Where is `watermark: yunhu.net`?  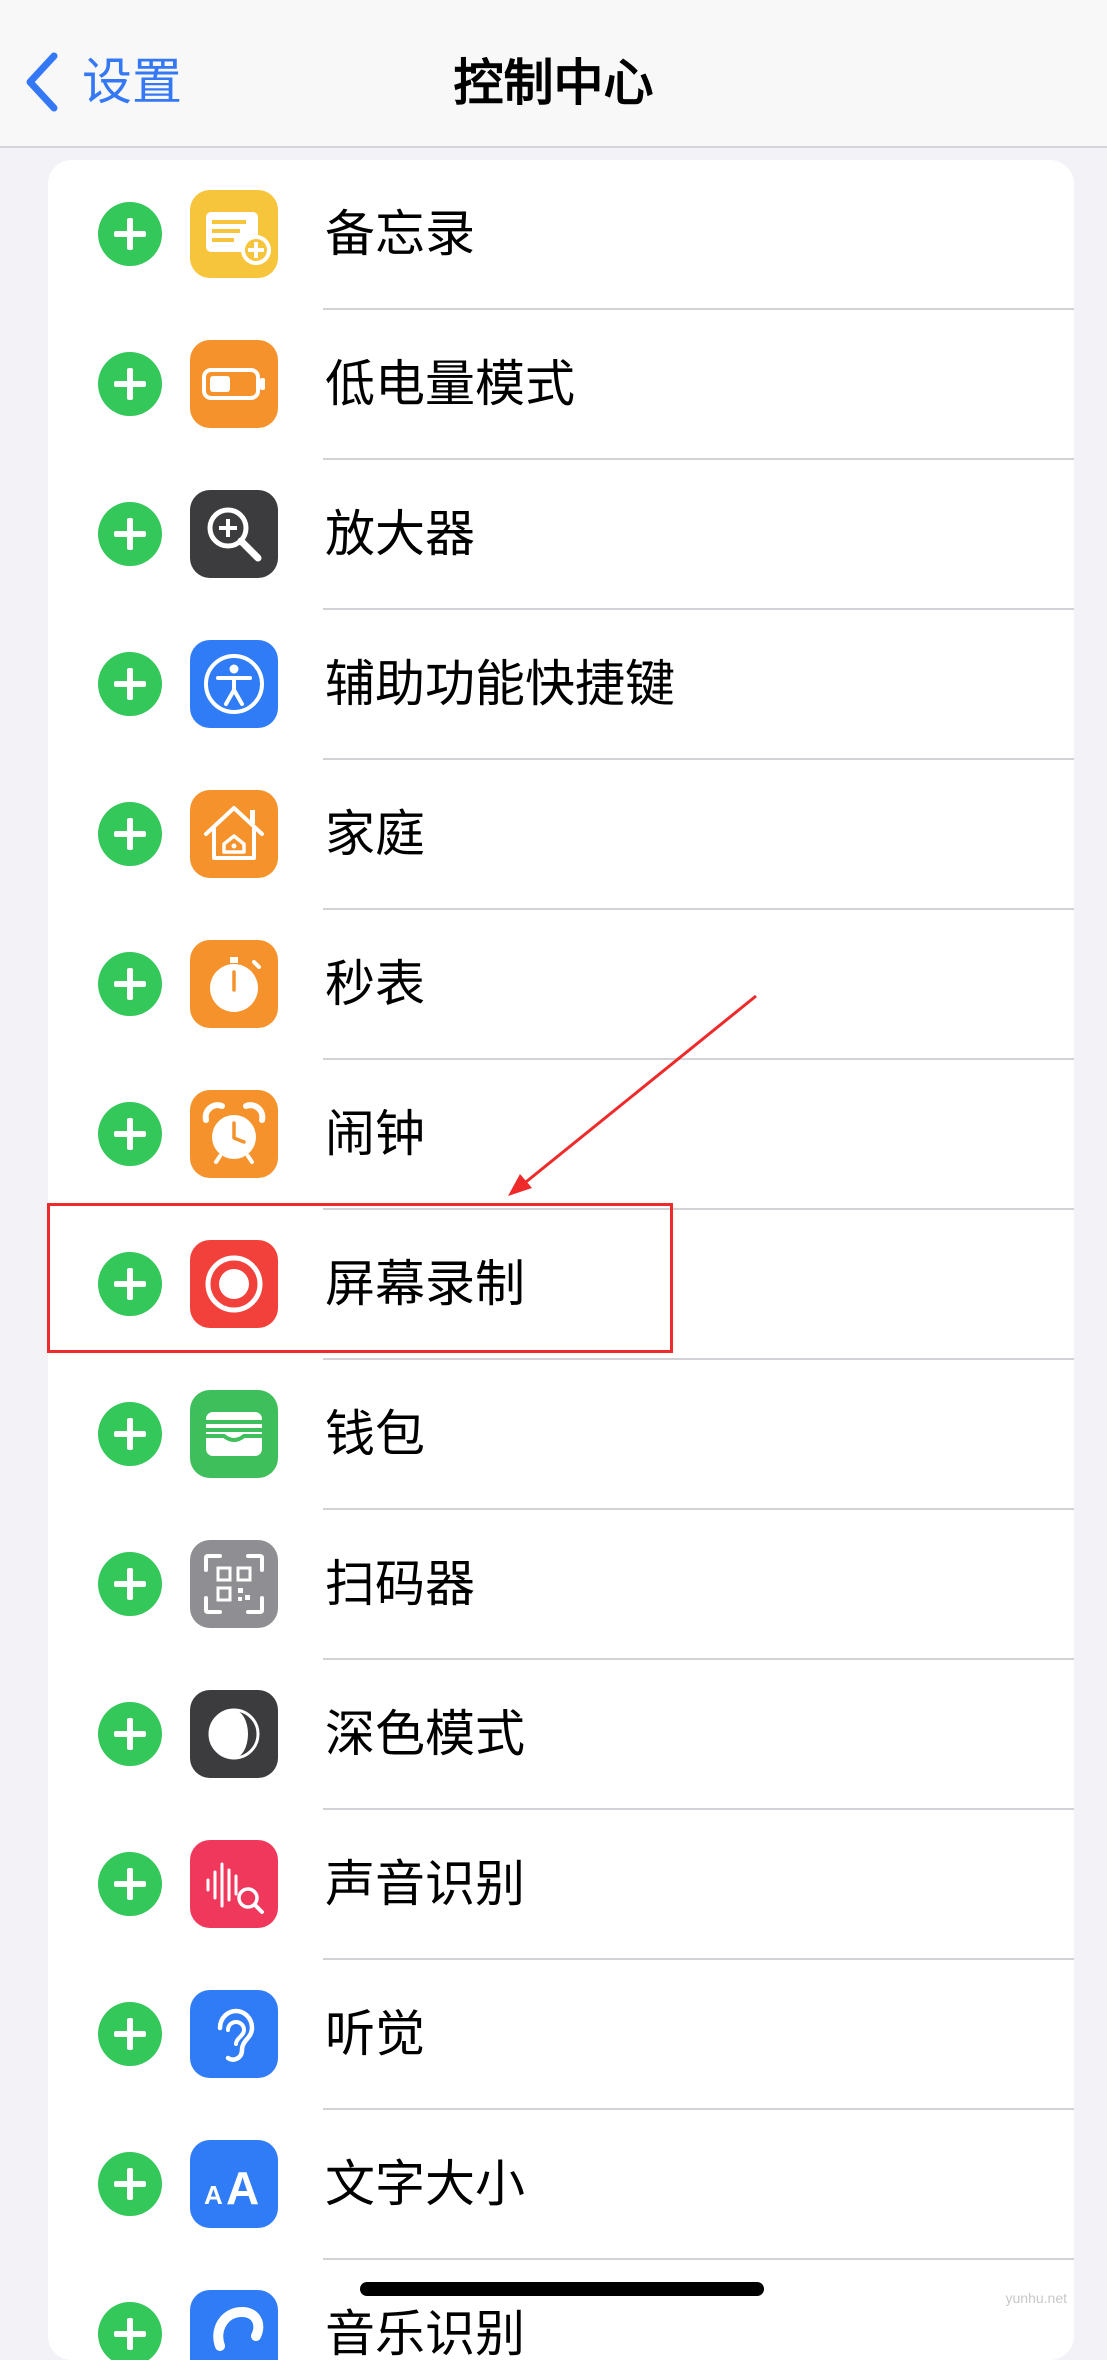 watermark: yunhu.net is located at coordinates (1036, 2298).